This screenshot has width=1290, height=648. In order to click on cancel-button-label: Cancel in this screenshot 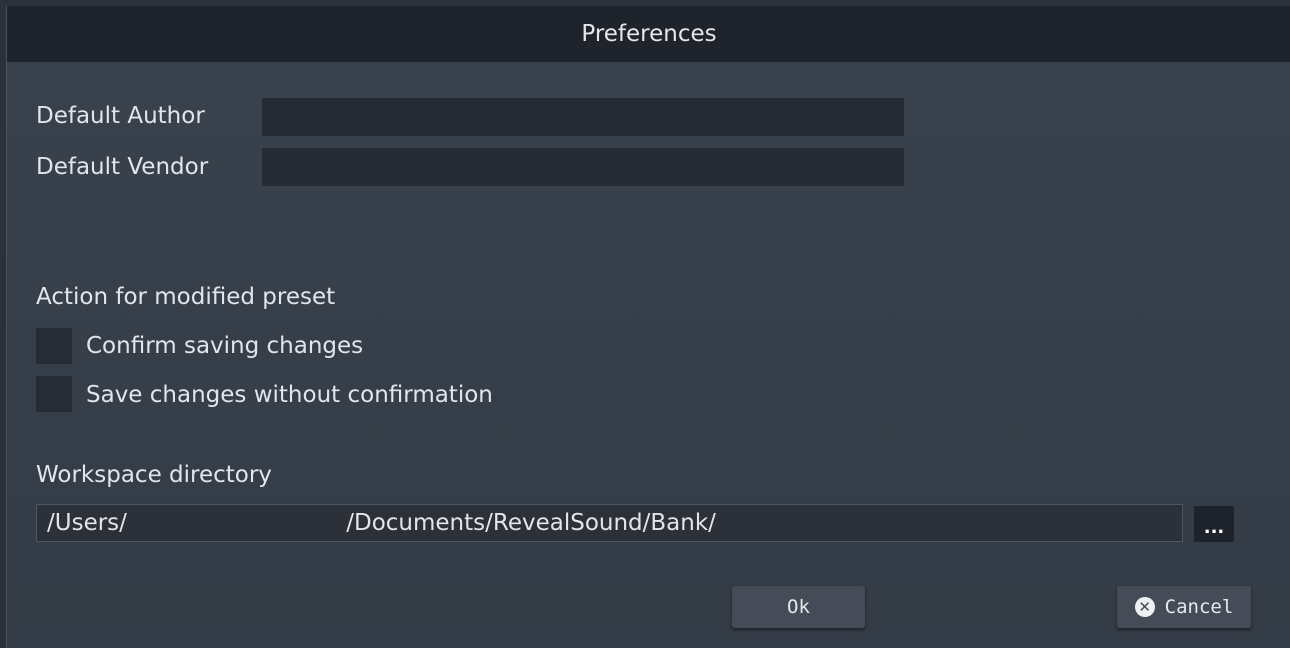, I will do `click(1199, 607)`.